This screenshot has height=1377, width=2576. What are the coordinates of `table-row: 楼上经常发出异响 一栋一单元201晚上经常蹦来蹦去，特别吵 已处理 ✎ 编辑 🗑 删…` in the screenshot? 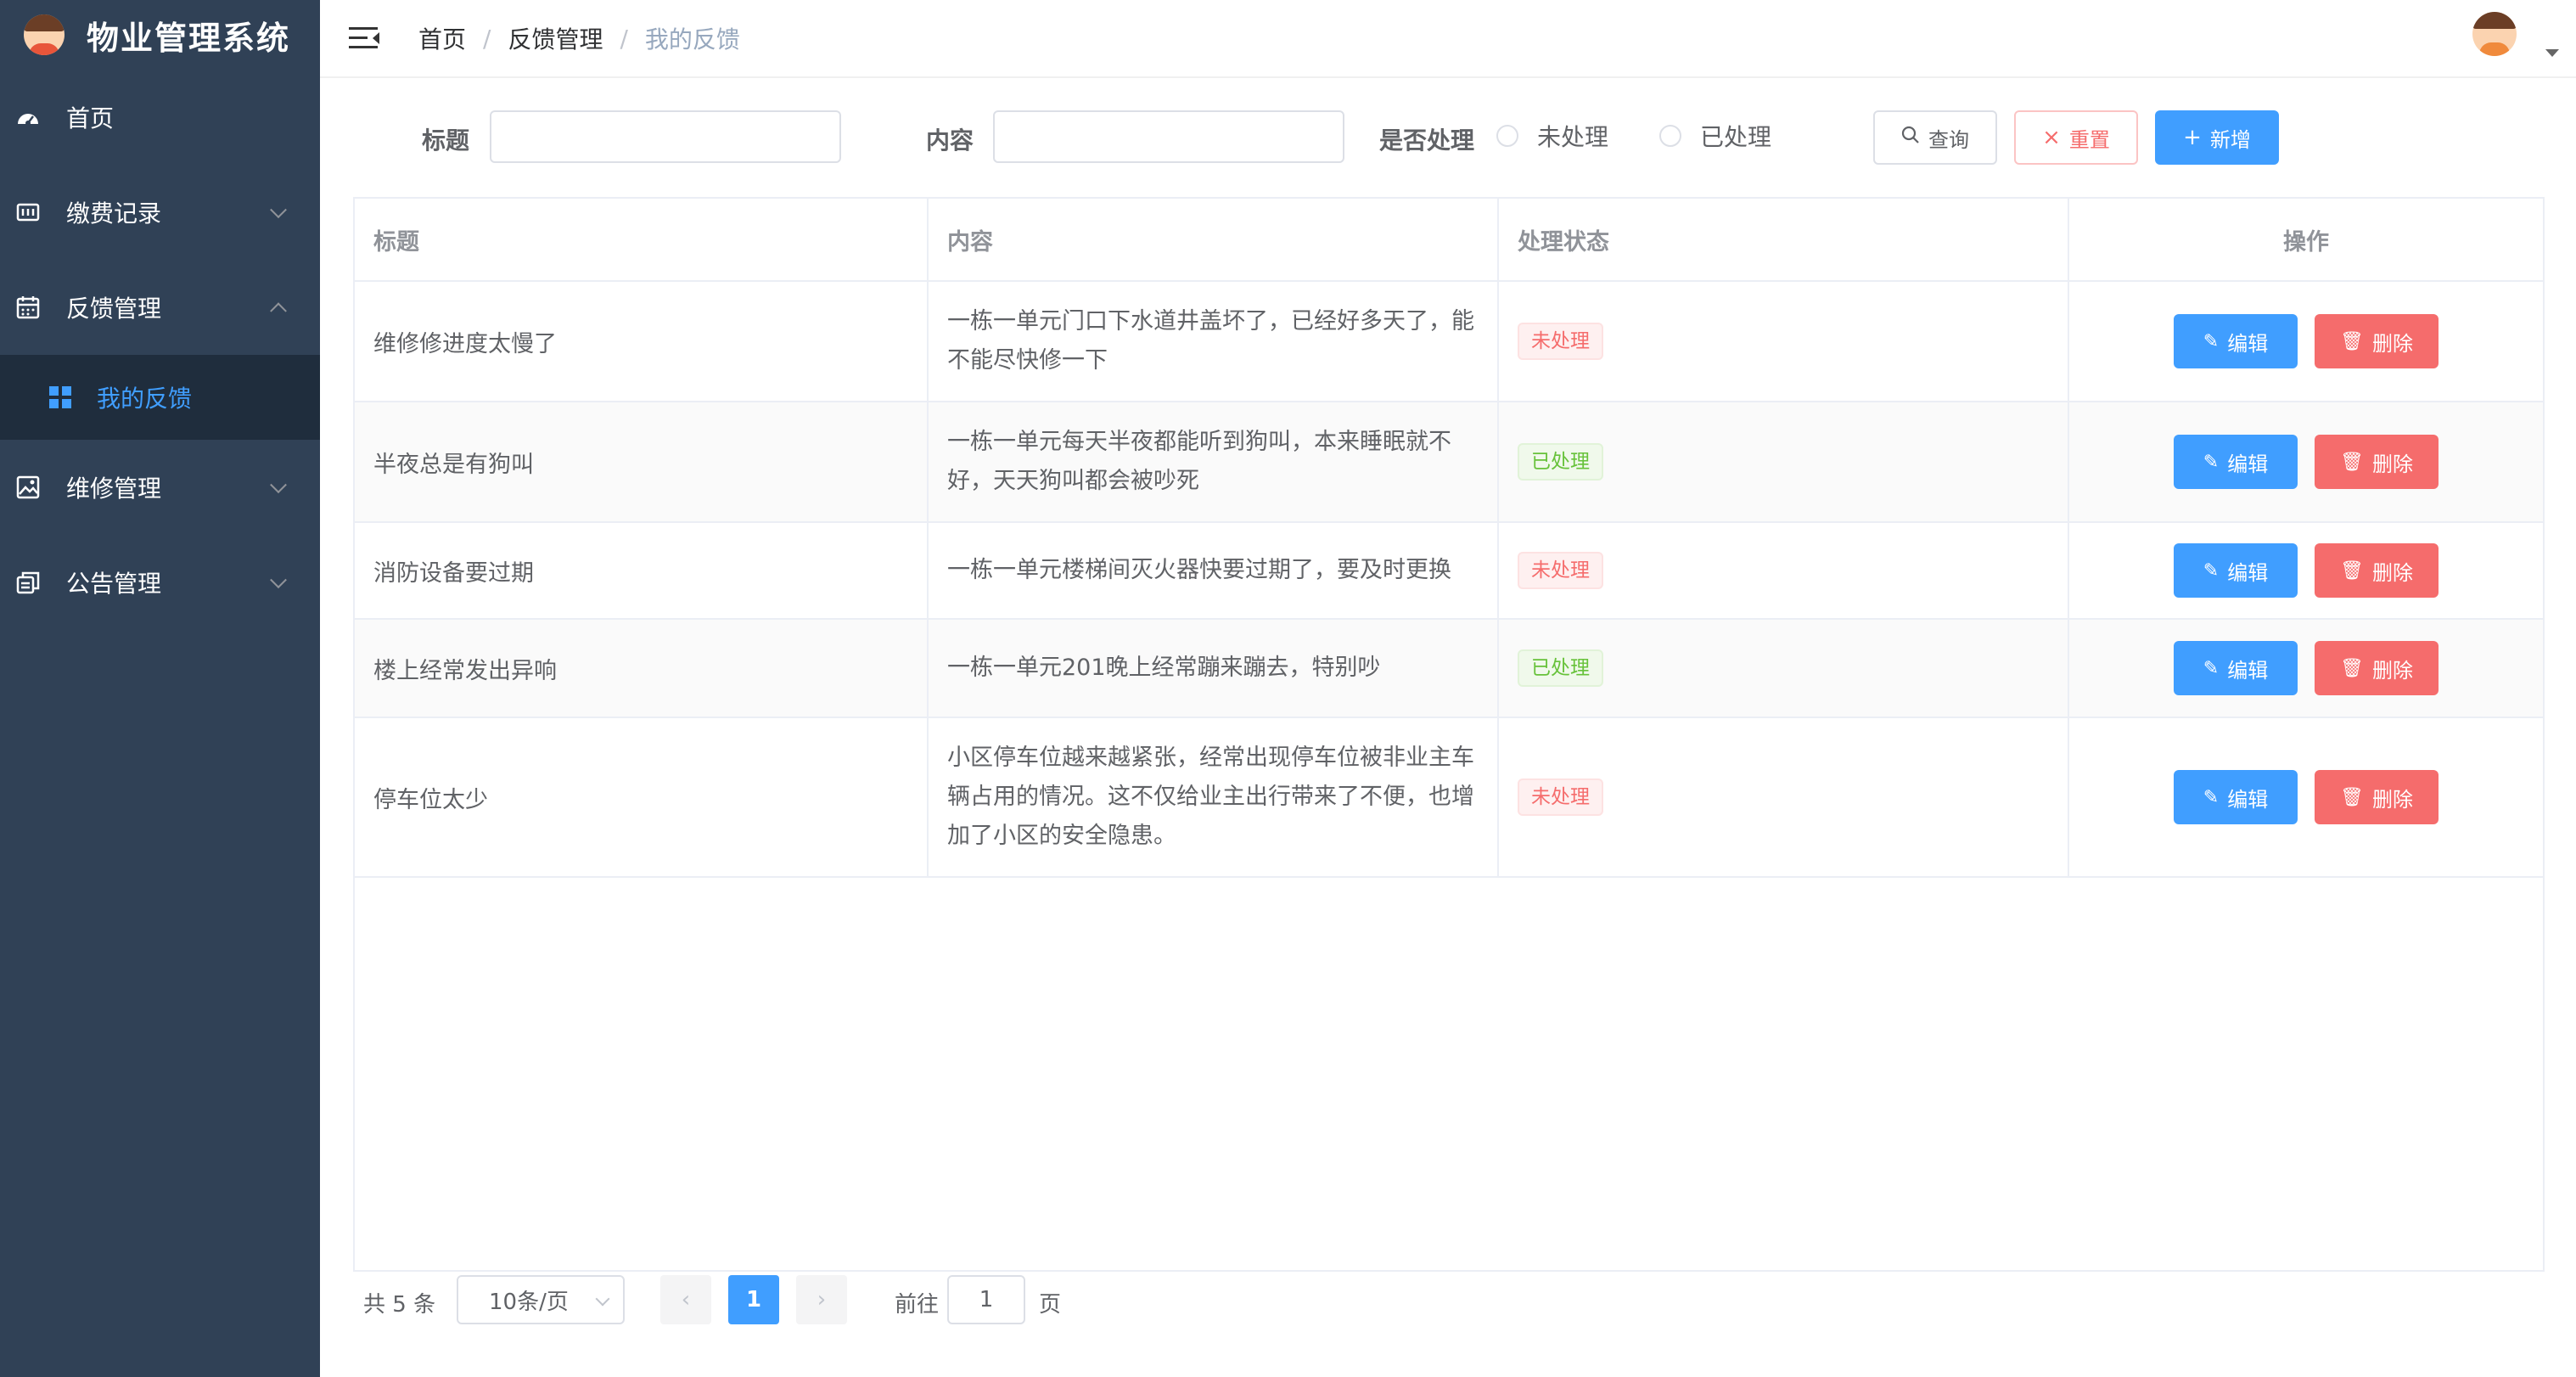 It's located at (1449, 669).